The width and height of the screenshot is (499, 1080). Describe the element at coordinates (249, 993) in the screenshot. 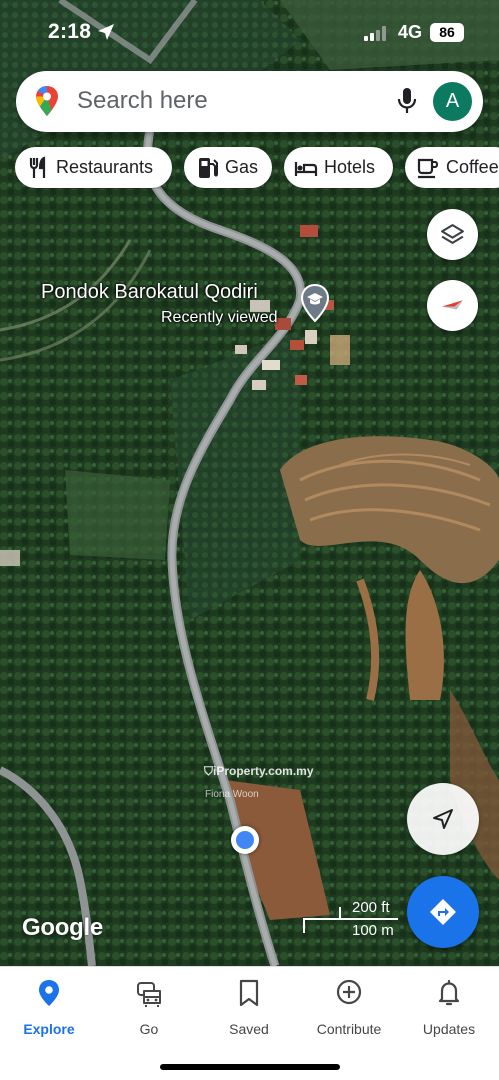

I see `bookmark-icon` at that location.